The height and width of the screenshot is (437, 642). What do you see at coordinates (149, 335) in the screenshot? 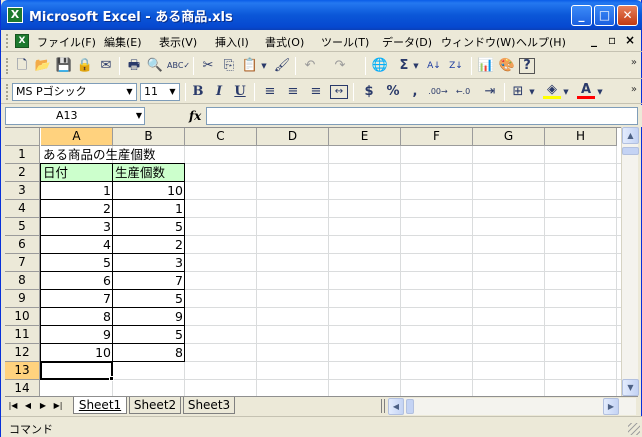
I see `cell-b11: 5` at bounding box center [149, 335].